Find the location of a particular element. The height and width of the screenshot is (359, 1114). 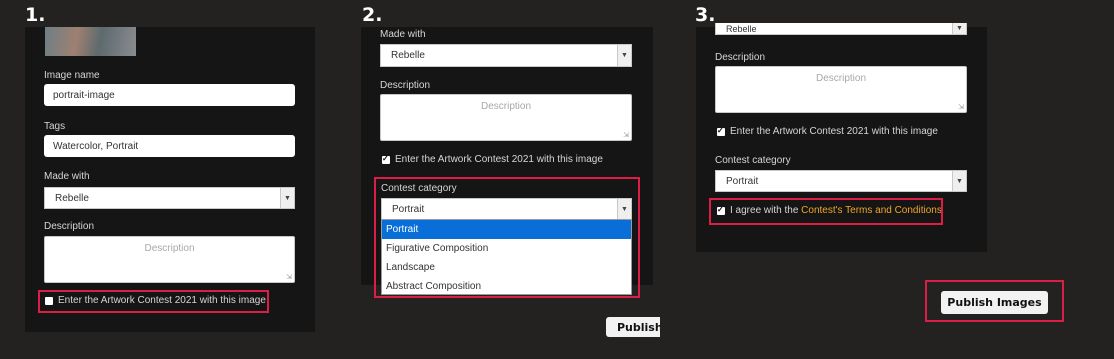

made-with-value-3: Rebelle is located at coordinates (741, 28).